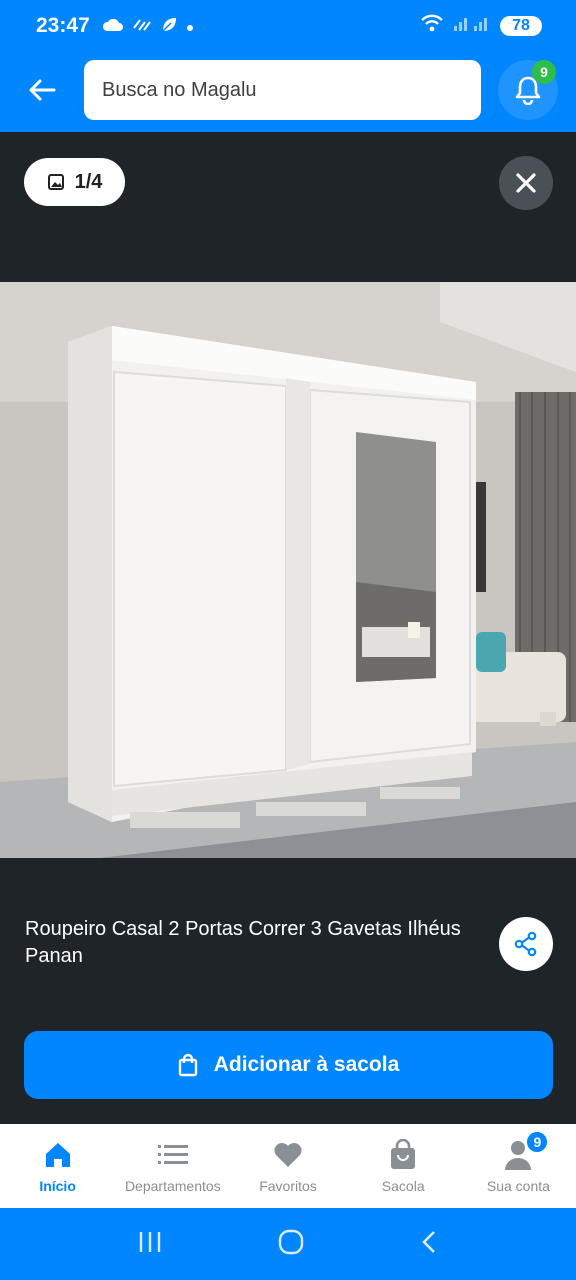  I want to click on nav-item-favoritos: Favoritos, so click(287, 1166).